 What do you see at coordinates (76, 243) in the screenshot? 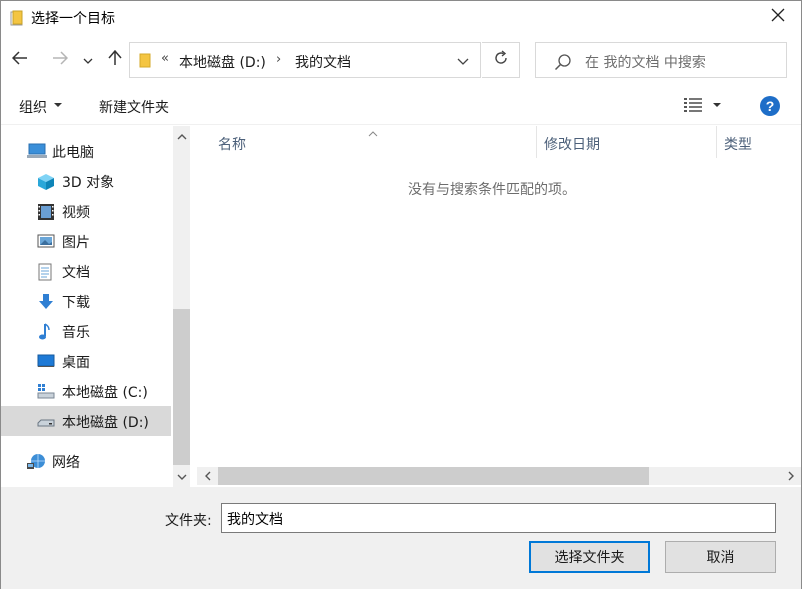
I see `nav-label: 图片` at bounding box center [76, 243].